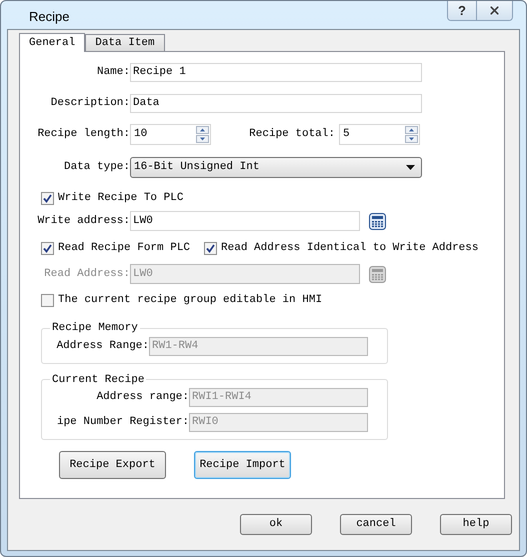 The image size is (527, 557). Describe the element at coordinates (84, 134) in the screenshot. I see `field-label: Recipe length:` at that location.